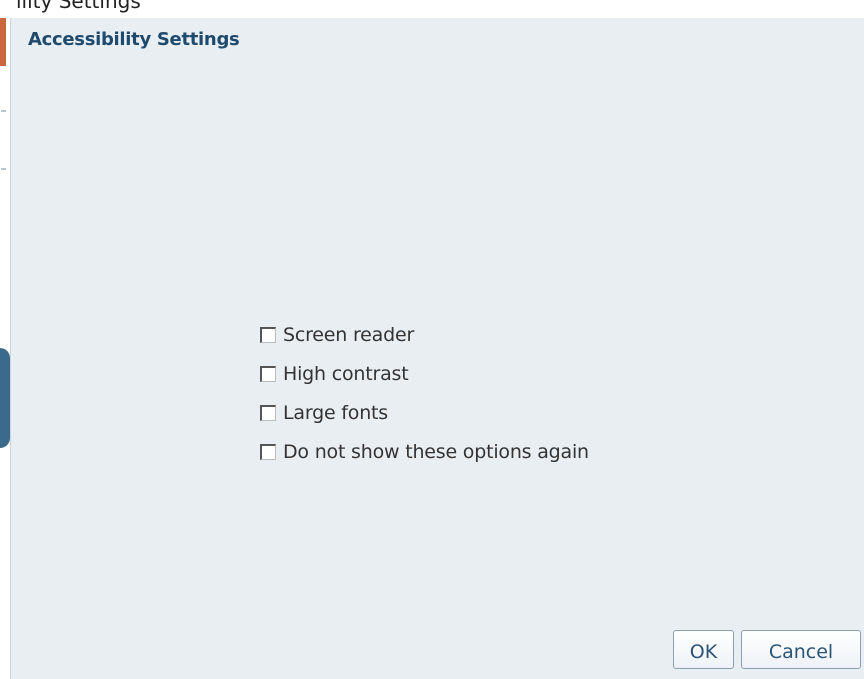 This screenshot has height=679, width=864. I want to click on background-window-edge, so click(5, 348).